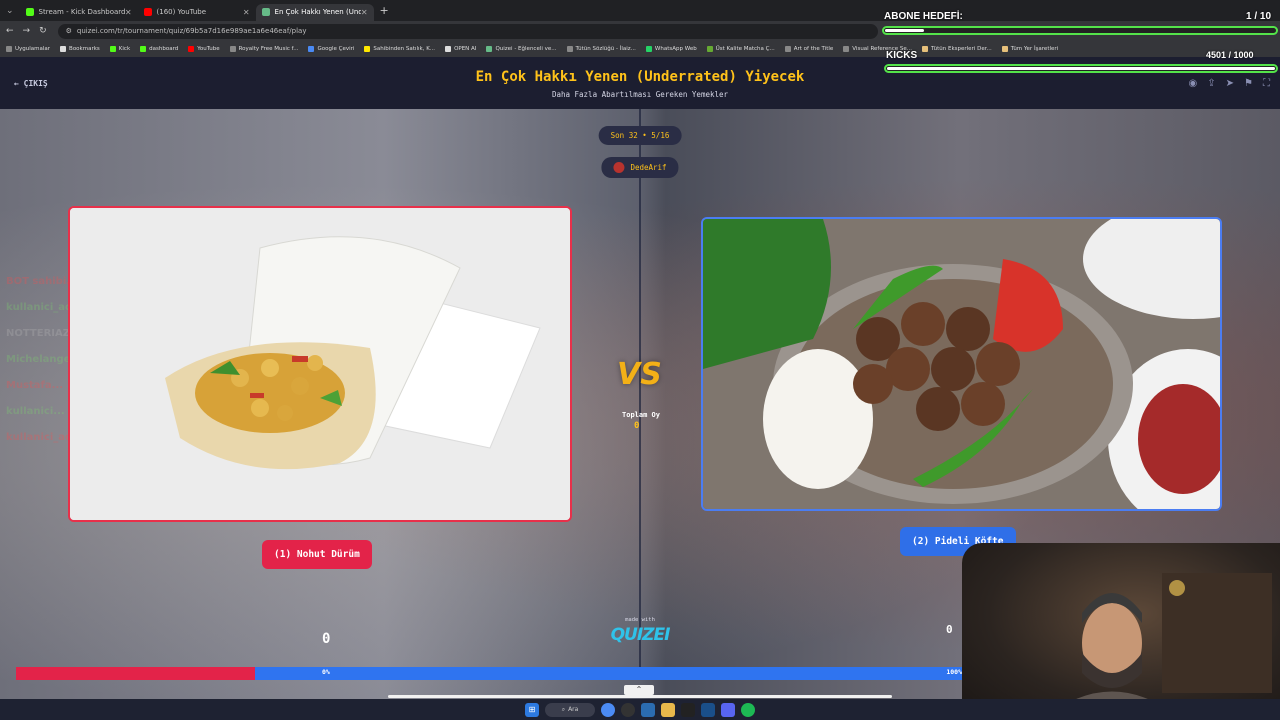  Describe the element at coordinates (709, 49) in the screenshot. I see `leaf-icon` at that location.